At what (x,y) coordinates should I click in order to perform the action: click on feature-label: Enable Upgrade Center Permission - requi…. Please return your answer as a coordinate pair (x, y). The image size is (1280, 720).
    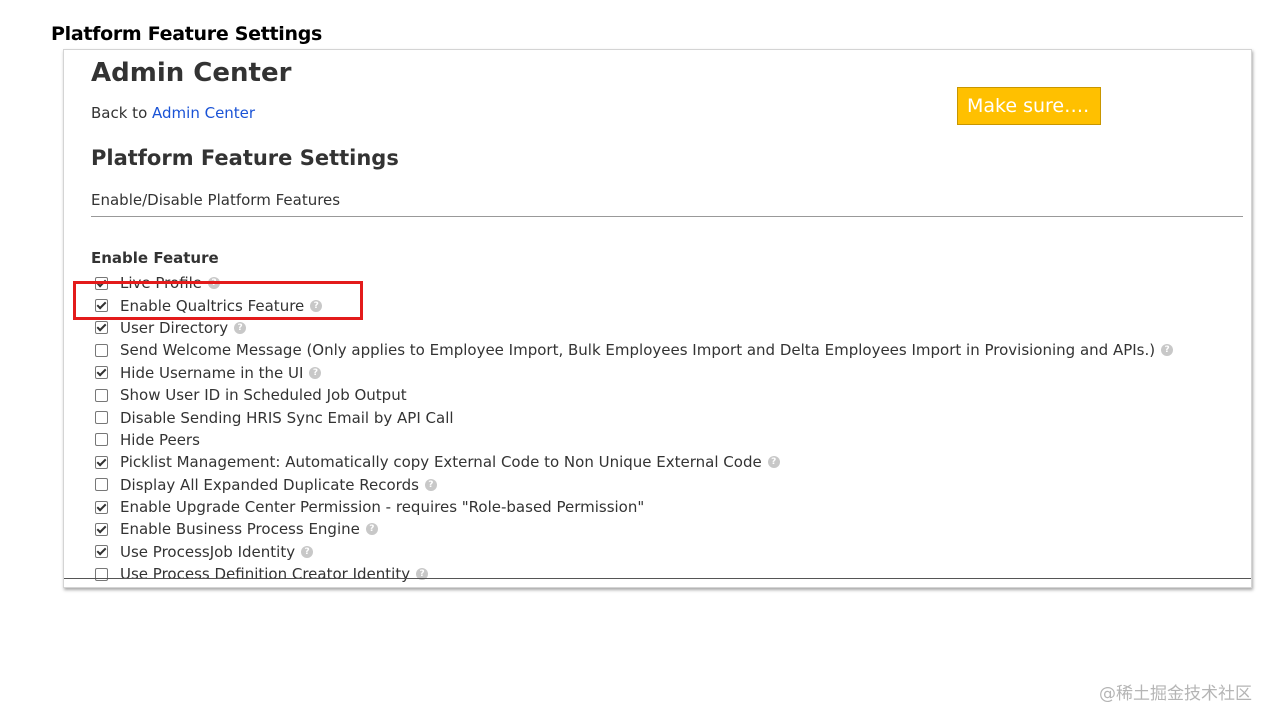
    Looking at the image, I should click on (382, 507).